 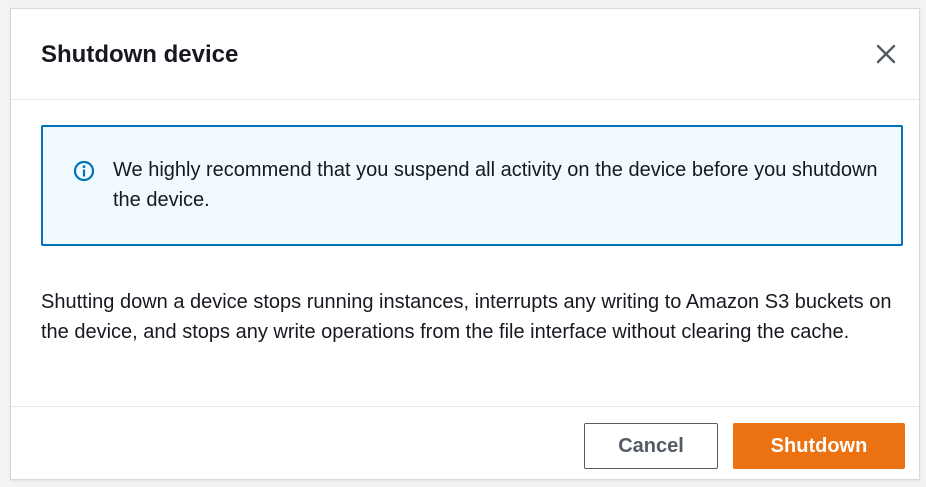 I want to click on info-icon, so click(x=84, y=171).